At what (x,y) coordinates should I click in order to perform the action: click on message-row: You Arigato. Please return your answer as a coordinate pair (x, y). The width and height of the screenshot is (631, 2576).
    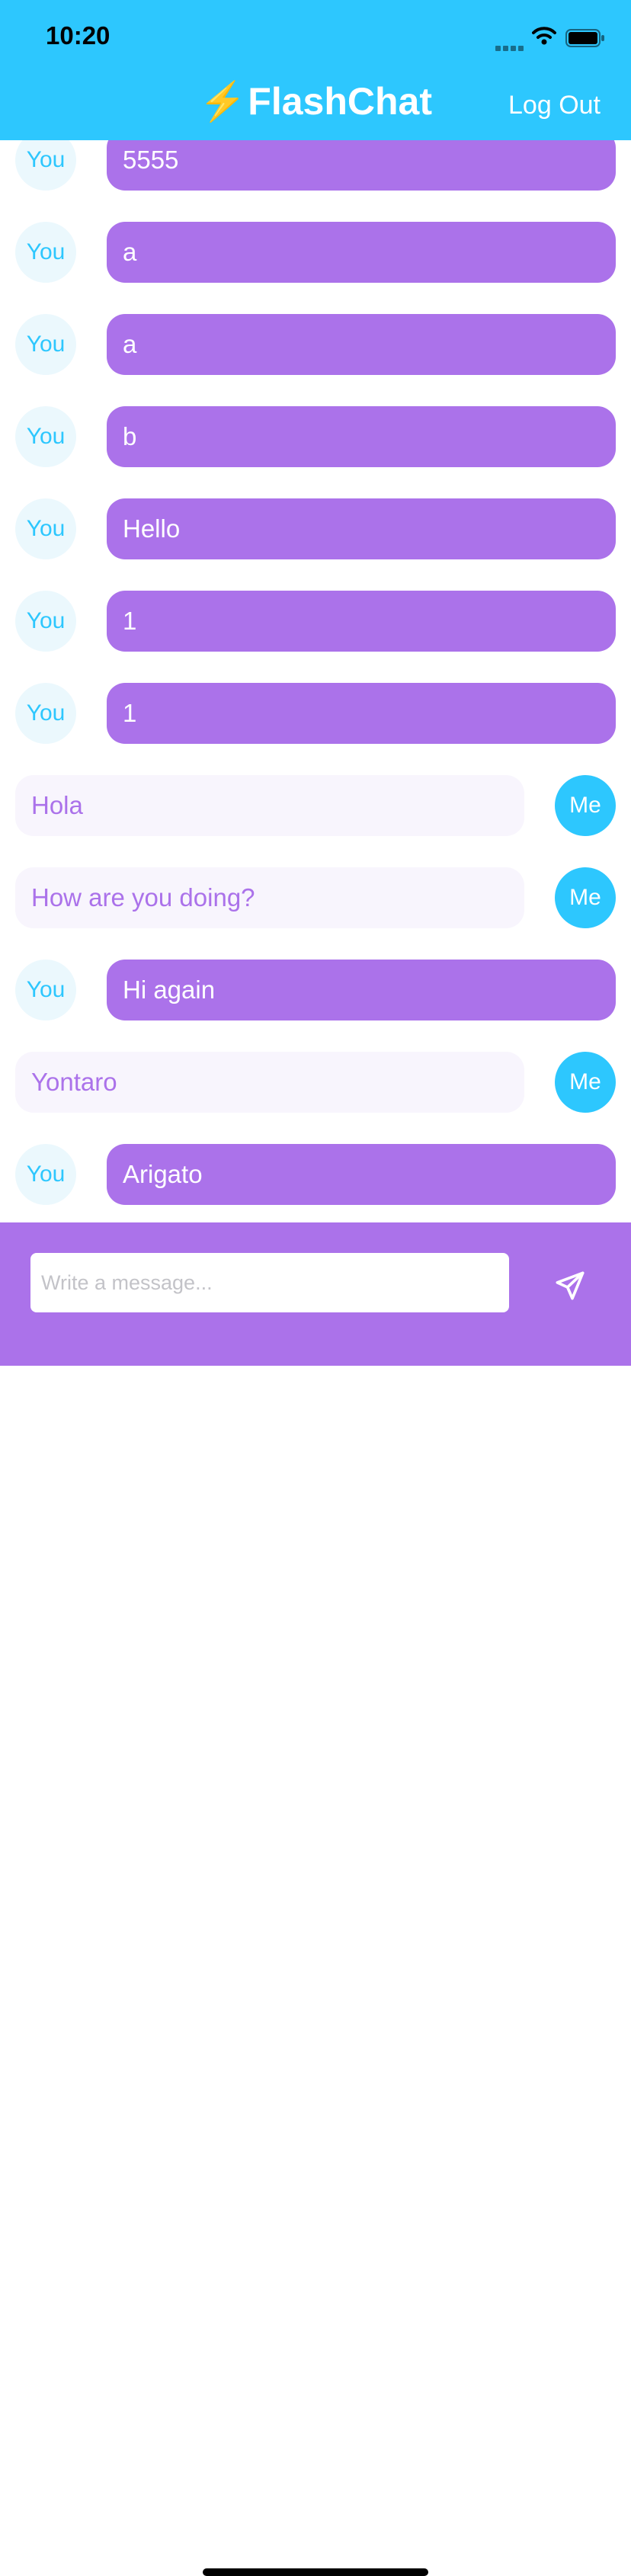
    Looking at the image, I should click on (315, 1174).